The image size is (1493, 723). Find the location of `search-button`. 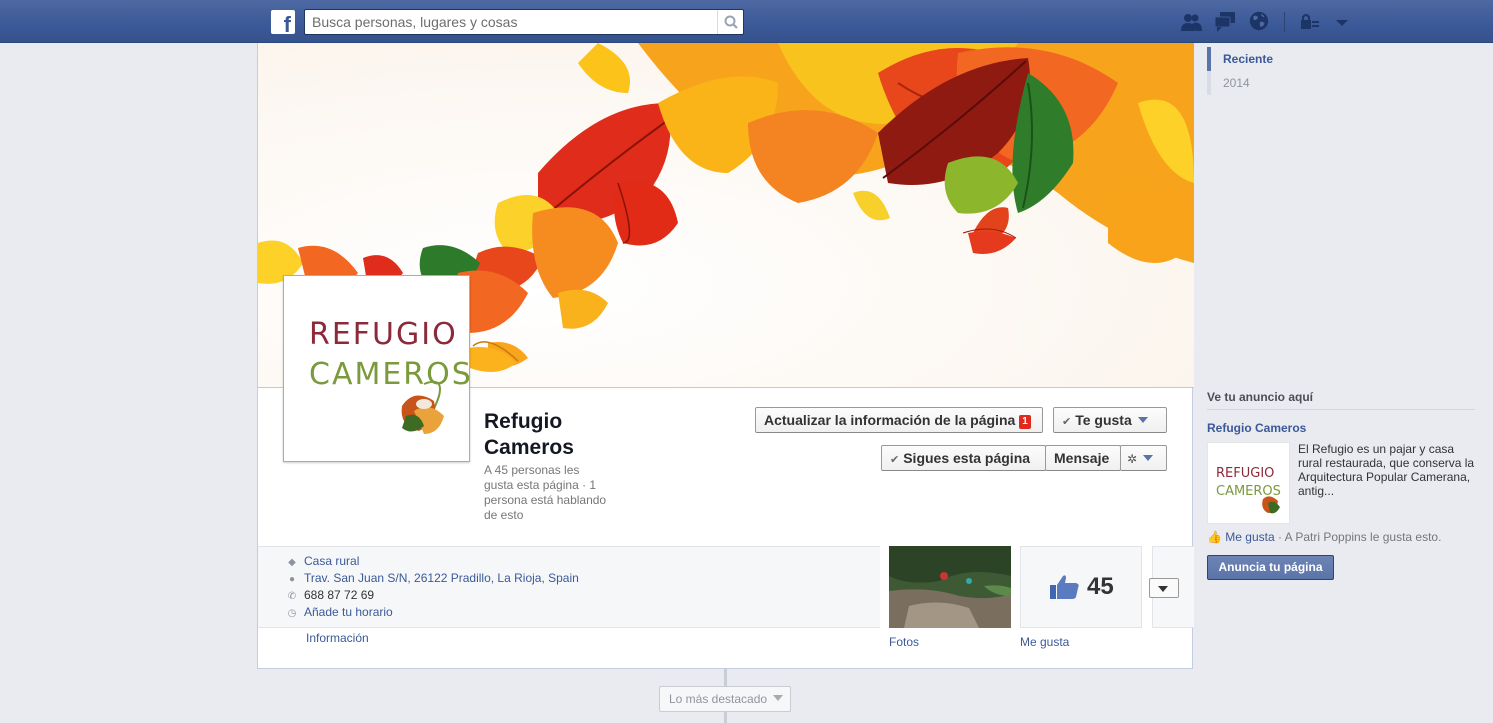

search-button is located at coordinates (730, 22).